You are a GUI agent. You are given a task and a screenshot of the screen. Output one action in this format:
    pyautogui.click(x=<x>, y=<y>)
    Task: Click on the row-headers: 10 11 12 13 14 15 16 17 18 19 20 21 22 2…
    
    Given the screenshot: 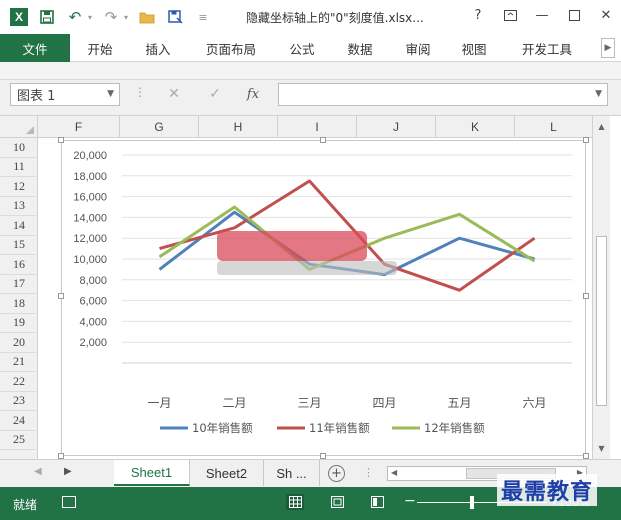 What is the action you would take?
    pyautogui.click(x=19, y=298)
    